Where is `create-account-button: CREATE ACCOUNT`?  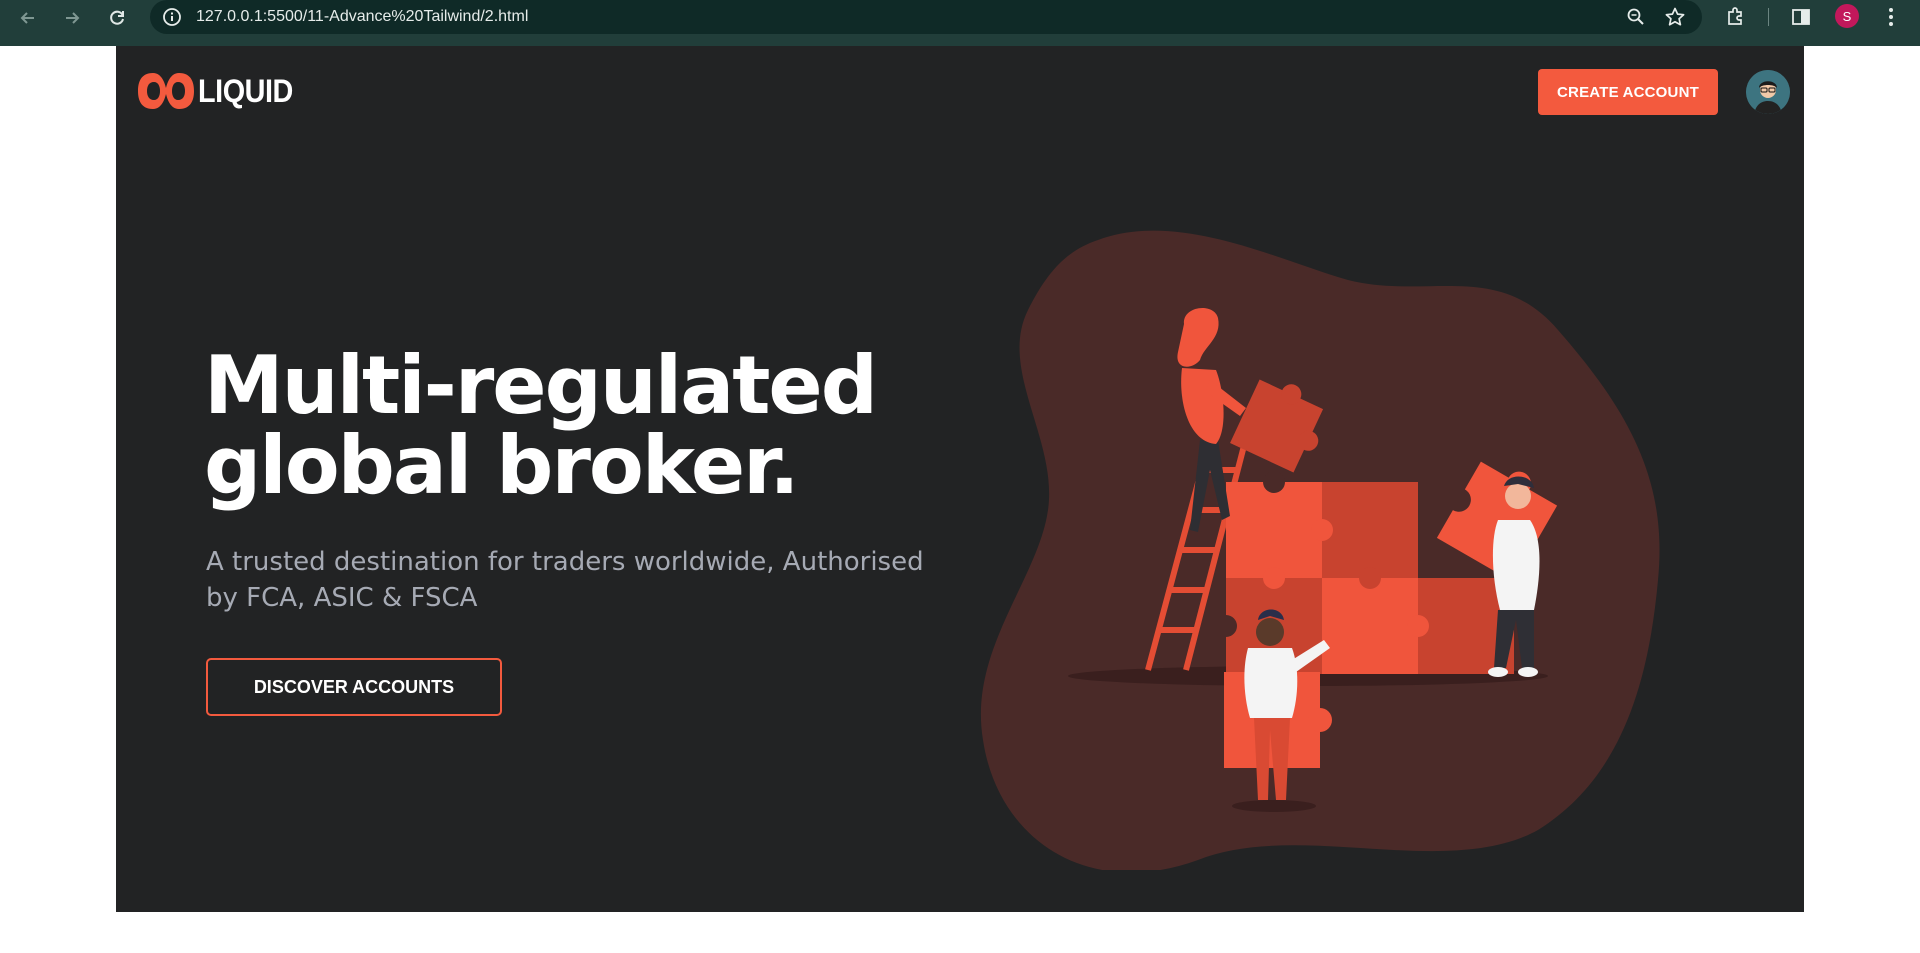
create-account-button: CREATE ACCOUNT is located at coordinates (1628, 92).